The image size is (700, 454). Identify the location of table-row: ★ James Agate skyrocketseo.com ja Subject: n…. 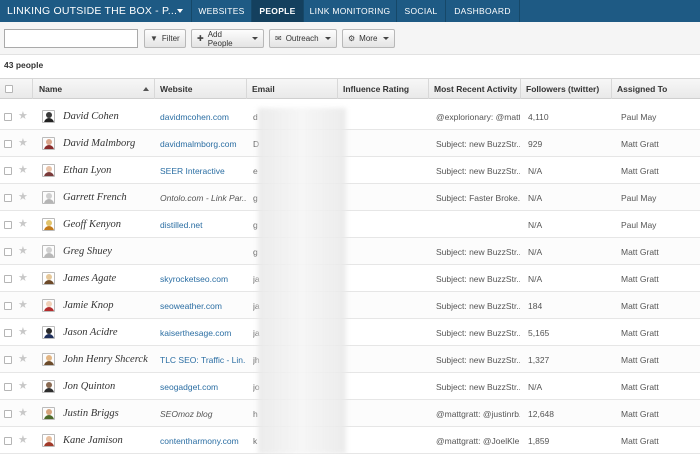
(350, 278).